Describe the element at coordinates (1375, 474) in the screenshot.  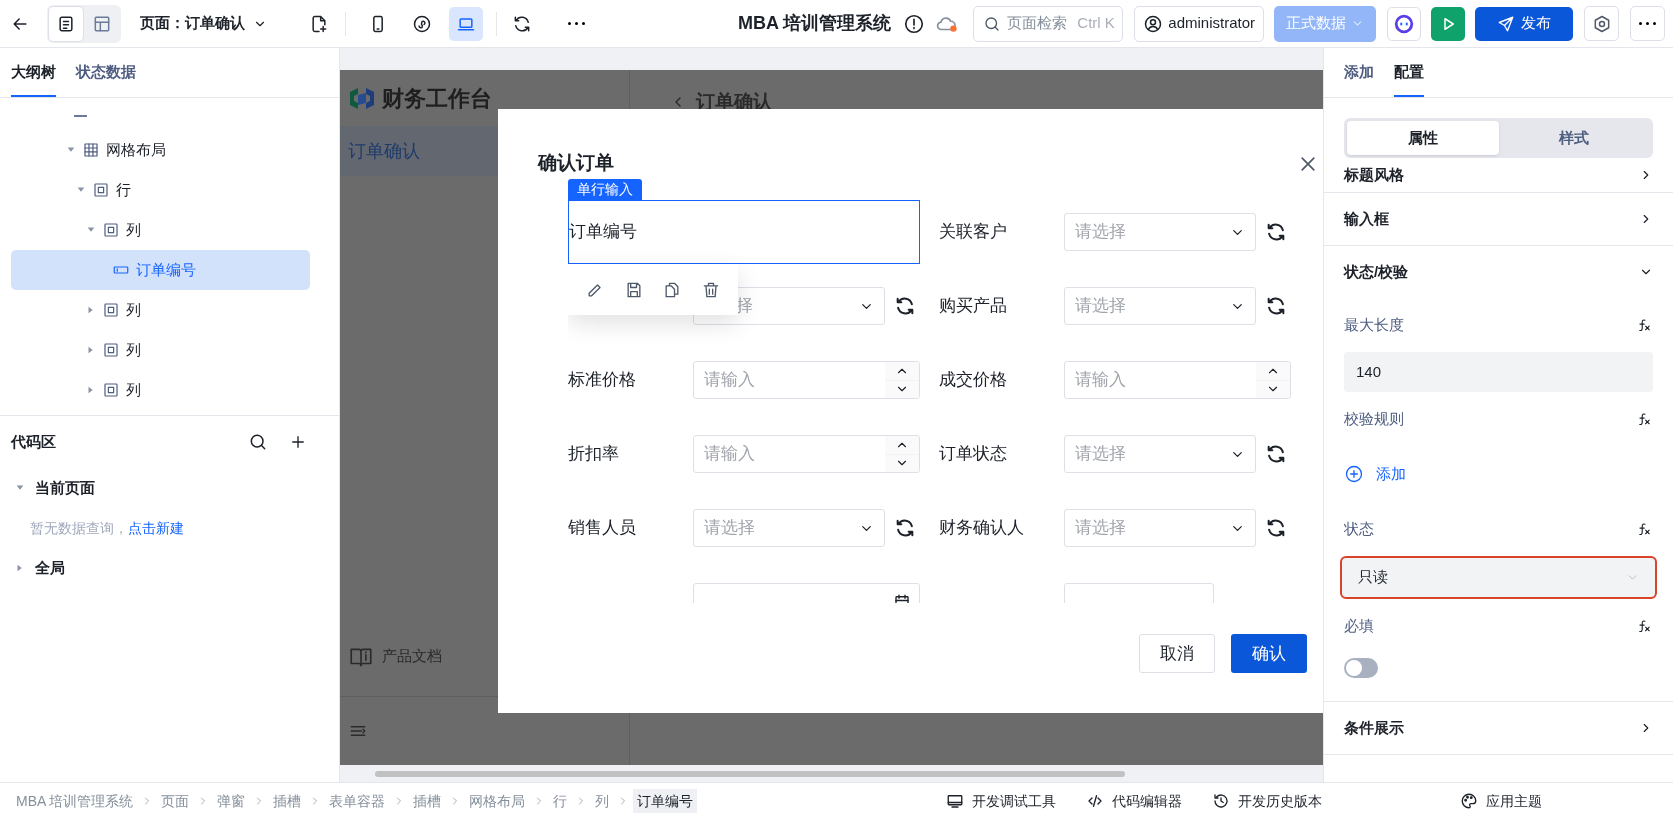
I see `add-rule-link: 添加` at that location.